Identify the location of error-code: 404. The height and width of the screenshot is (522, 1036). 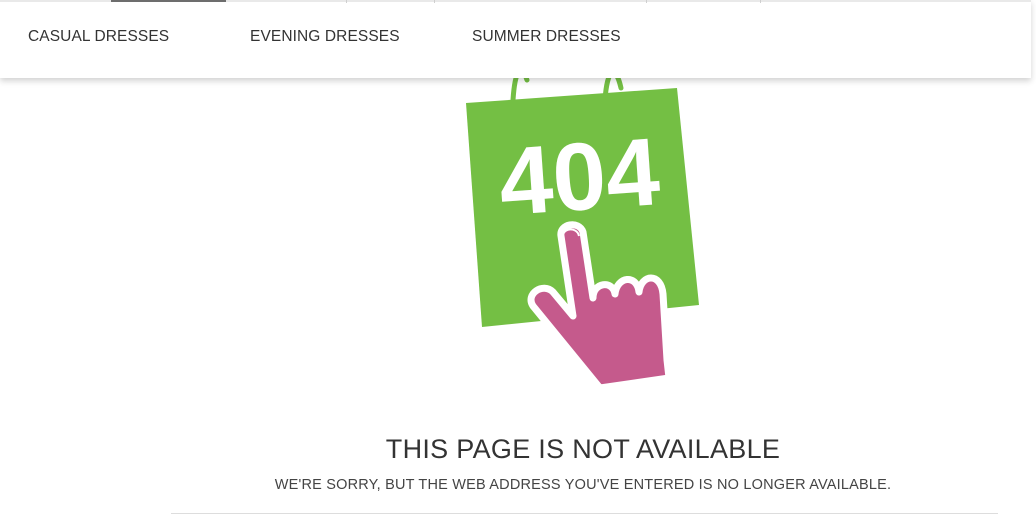
(579, 177).